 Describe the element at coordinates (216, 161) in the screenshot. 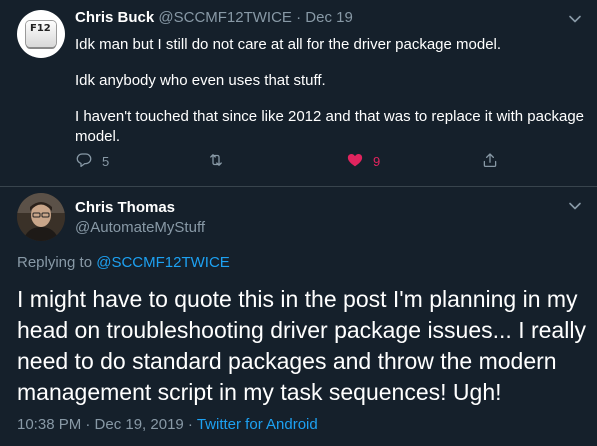

I see `retweet-icon` at that location.